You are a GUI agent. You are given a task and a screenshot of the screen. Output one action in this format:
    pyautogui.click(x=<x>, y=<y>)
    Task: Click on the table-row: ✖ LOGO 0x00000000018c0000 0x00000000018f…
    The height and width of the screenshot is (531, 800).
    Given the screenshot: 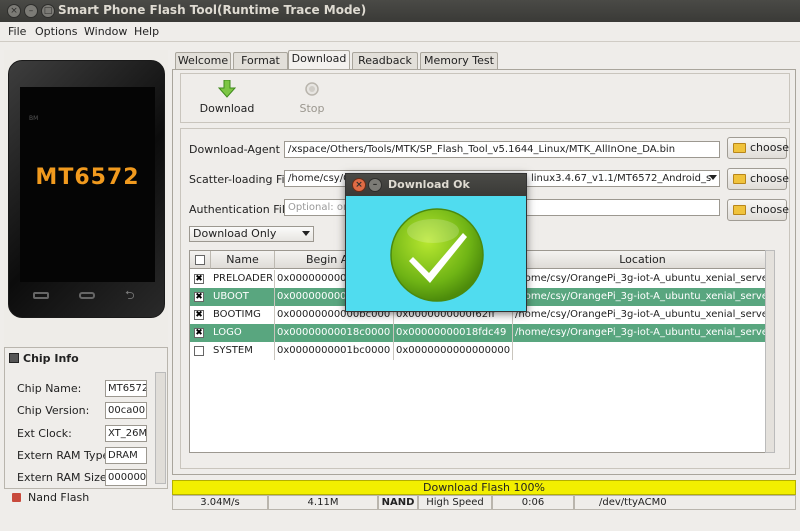 What is the action you would take?
    pyautogui.click(x=481, y=333)
    